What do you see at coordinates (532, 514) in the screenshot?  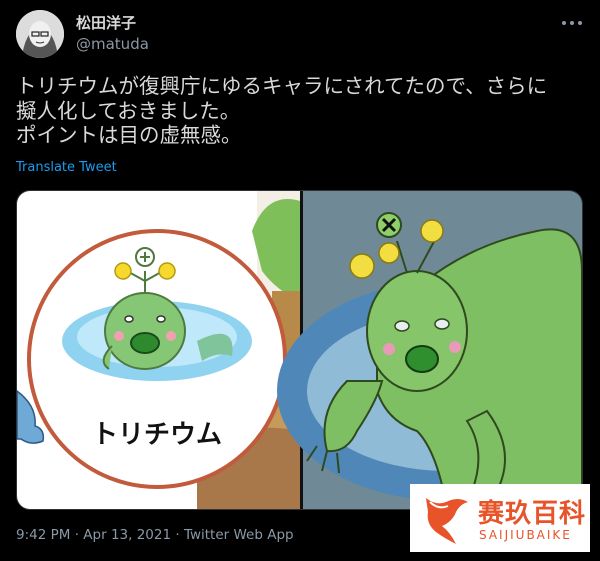 I see `watermark-text-cn: 赛玖百科` at bounding box center [532, 514].